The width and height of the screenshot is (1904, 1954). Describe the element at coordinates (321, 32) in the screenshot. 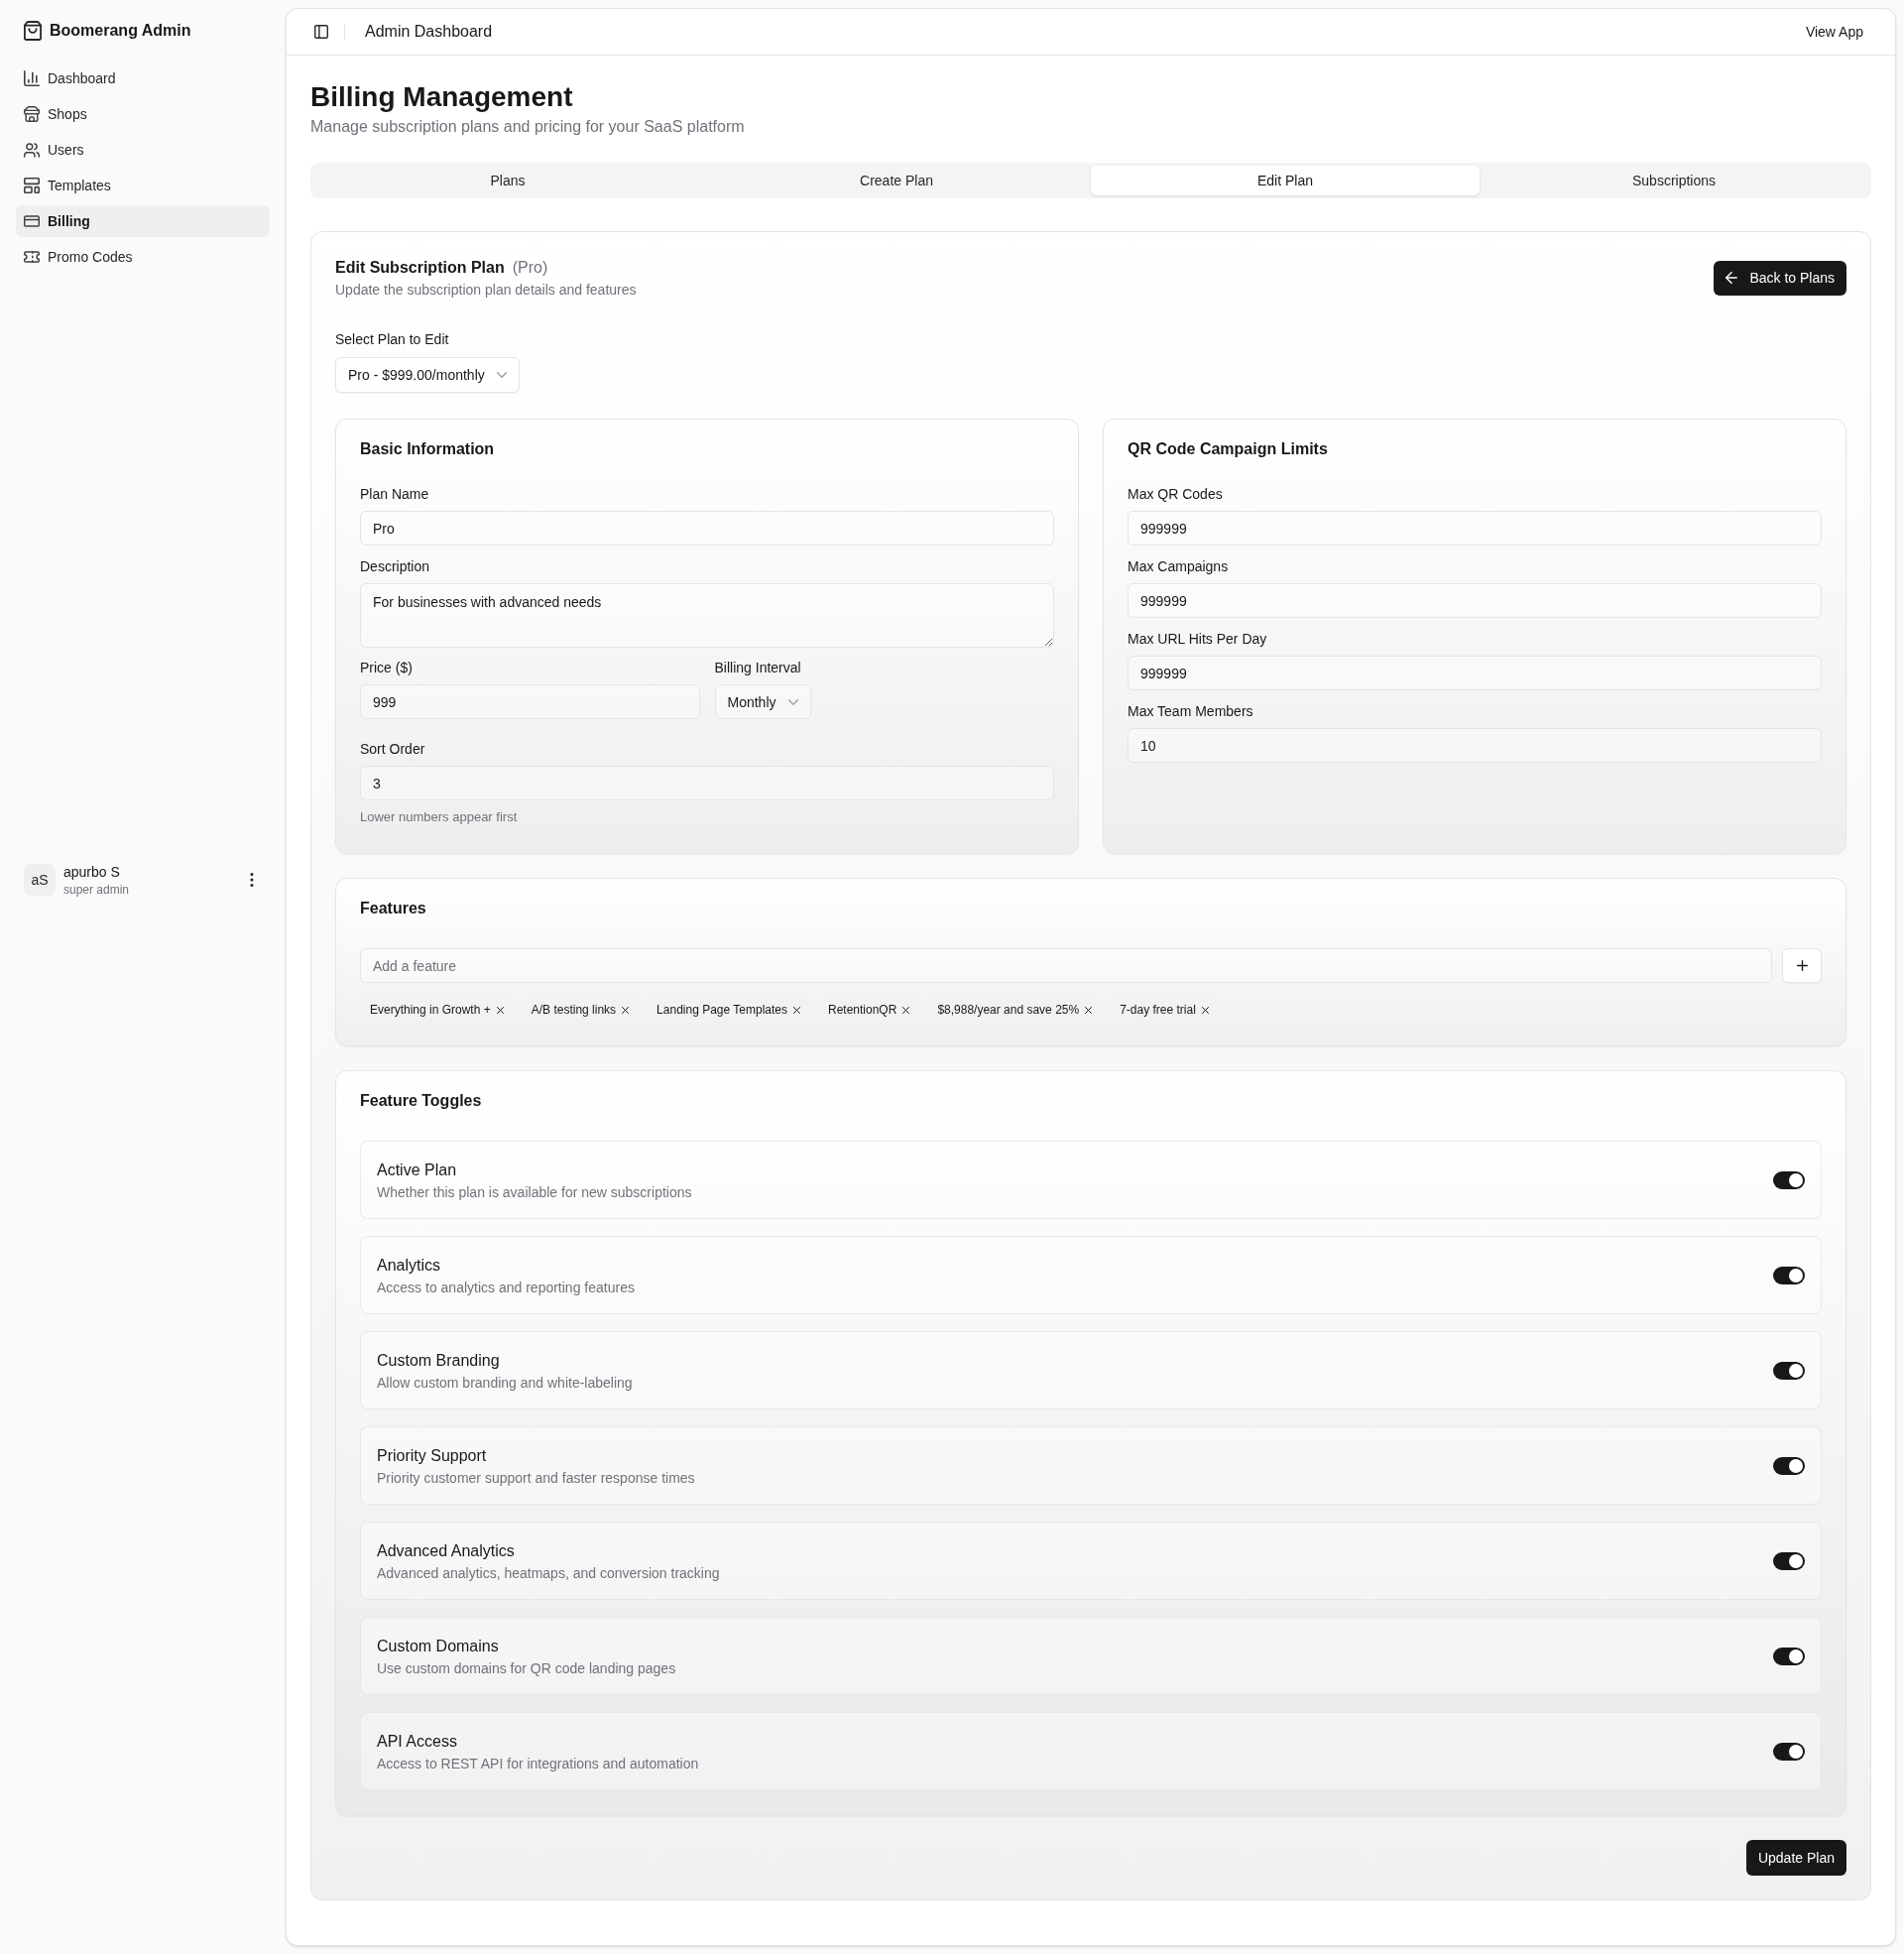

I see `sidebar-toggle-icon` at that location.